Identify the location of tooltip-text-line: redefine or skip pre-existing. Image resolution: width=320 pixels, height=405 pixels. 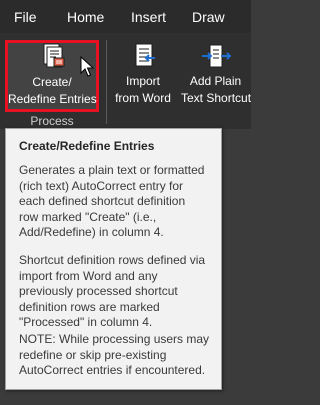
(93, 354).